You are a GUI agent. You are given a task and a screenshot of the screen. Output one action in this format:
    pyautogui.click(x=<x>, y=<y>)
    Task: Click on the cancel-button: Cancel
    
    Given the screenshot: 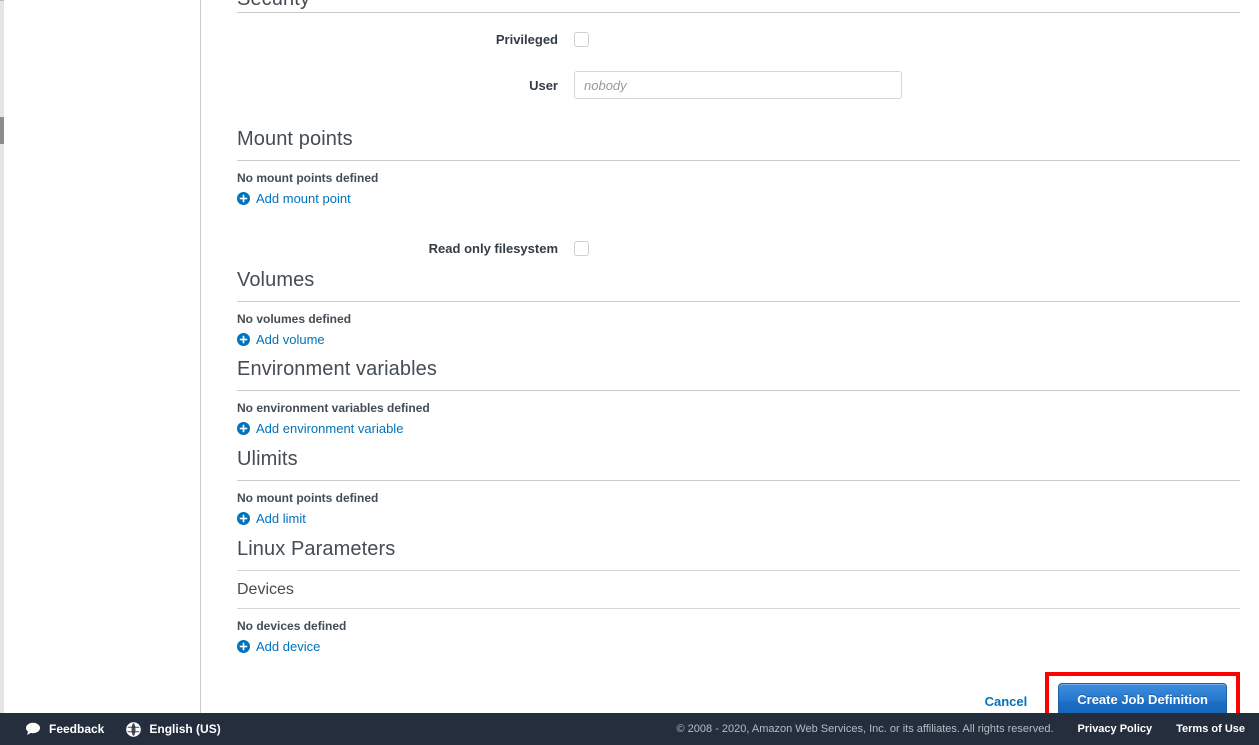 What is the action you would take?
    pyautogui.click(x=1015, y=701)
    